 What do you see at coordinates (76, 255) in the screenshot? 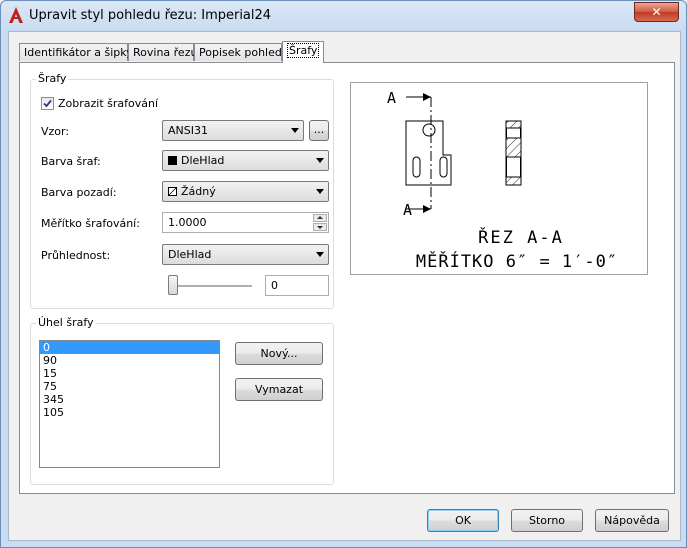
I see `transparency-label: Průhlednost:` at bounding box center [76, 255].